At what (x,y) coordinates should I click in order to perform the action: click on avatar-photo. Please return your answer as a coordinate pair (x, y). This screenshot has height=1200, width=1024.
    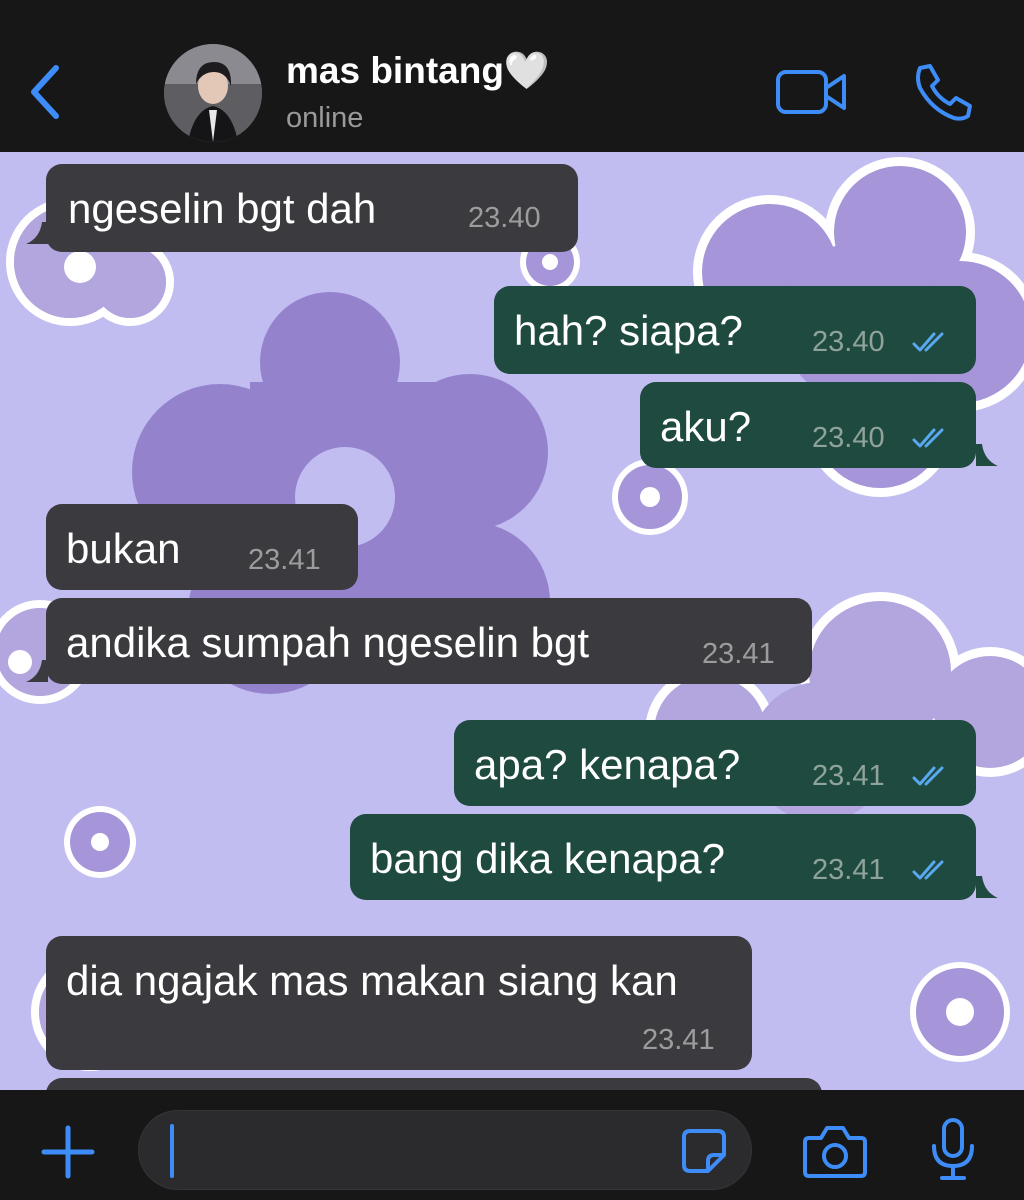
    Looking at the image, I should click on (213, 93).